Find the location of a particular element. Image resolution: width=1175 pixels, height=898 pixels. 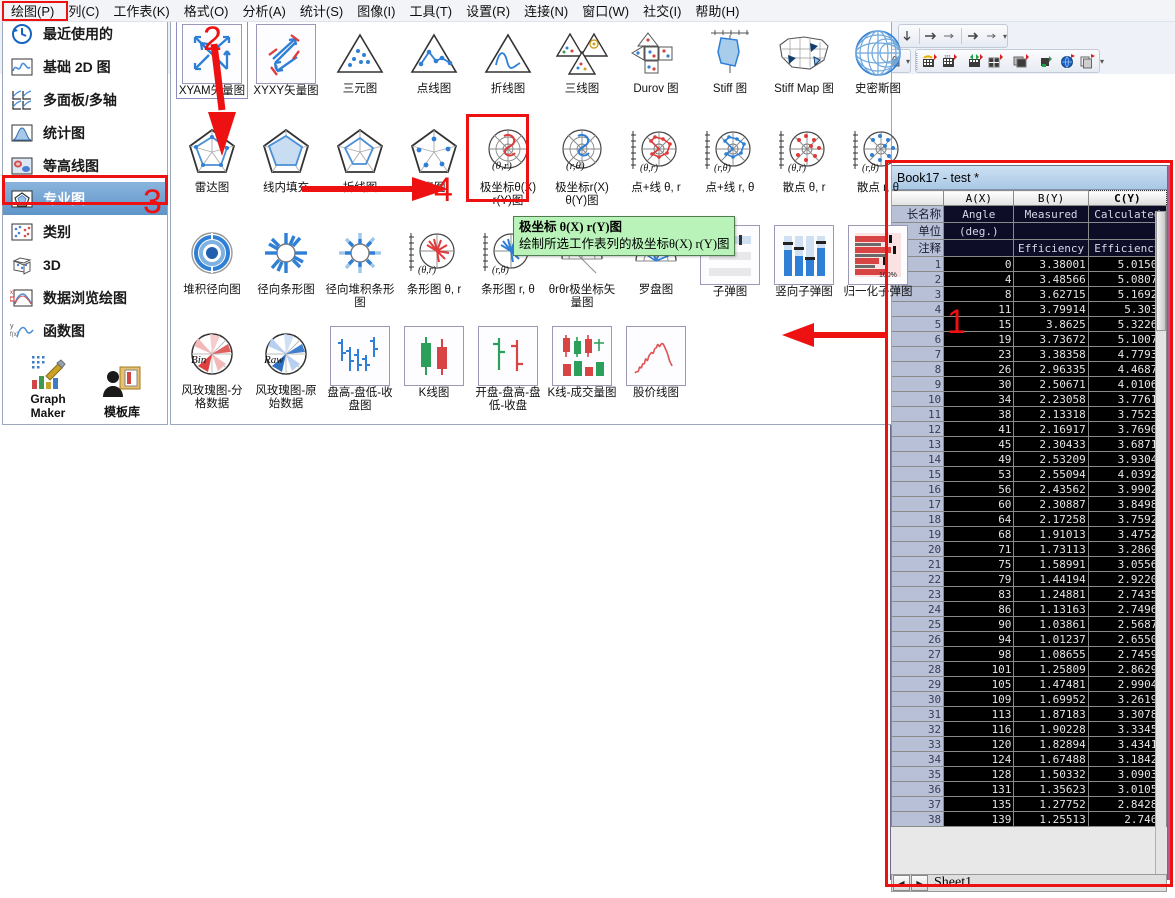

table-row: 10 34 2.23058 3.77612 is located at coordinates (1029, 399).